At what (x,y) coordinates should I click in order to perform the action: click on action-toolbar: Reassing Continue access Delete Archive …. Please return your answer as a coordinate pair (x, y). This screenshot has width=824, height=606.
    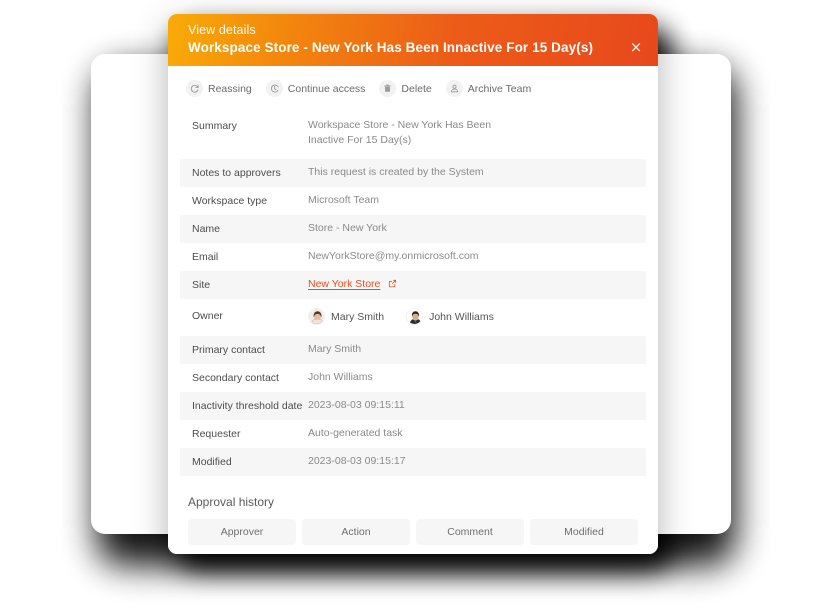
    Looking at the image, I should click on (413, 87).